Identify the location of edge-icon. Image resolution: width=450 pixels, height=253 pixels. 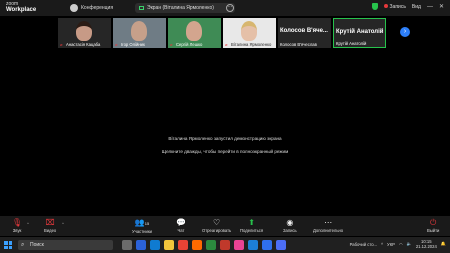
(155, 245).